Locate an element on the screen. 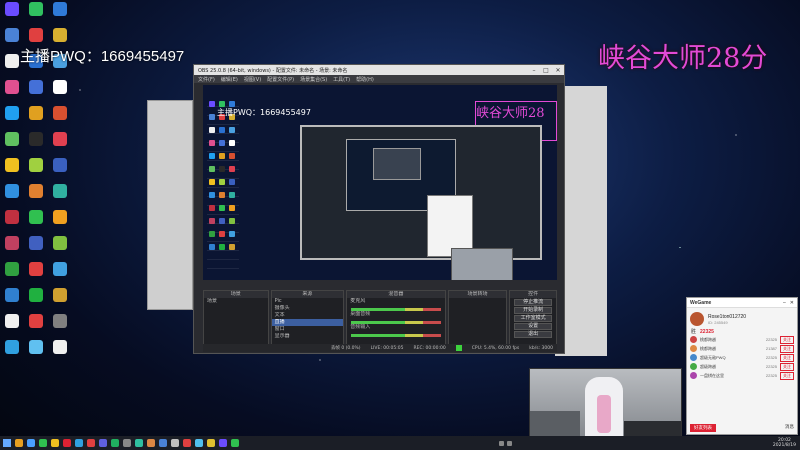 The height and width of the screenshot is (450, 800). transition-dock: 场景转场 is located at coordinates (477, 321).